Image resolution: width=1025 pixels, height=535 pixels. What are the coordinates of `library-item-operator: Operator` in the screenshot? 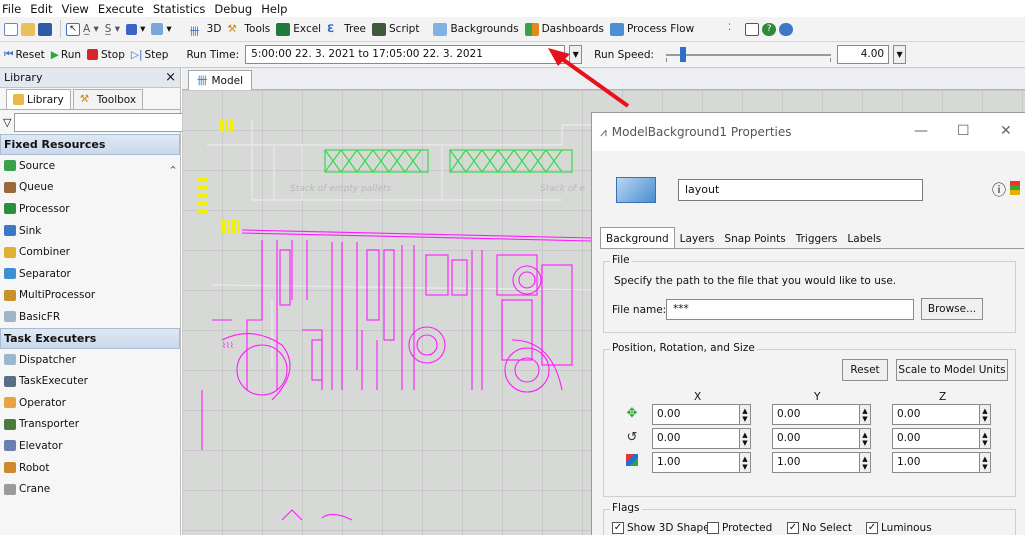 It's located at (90, 403).